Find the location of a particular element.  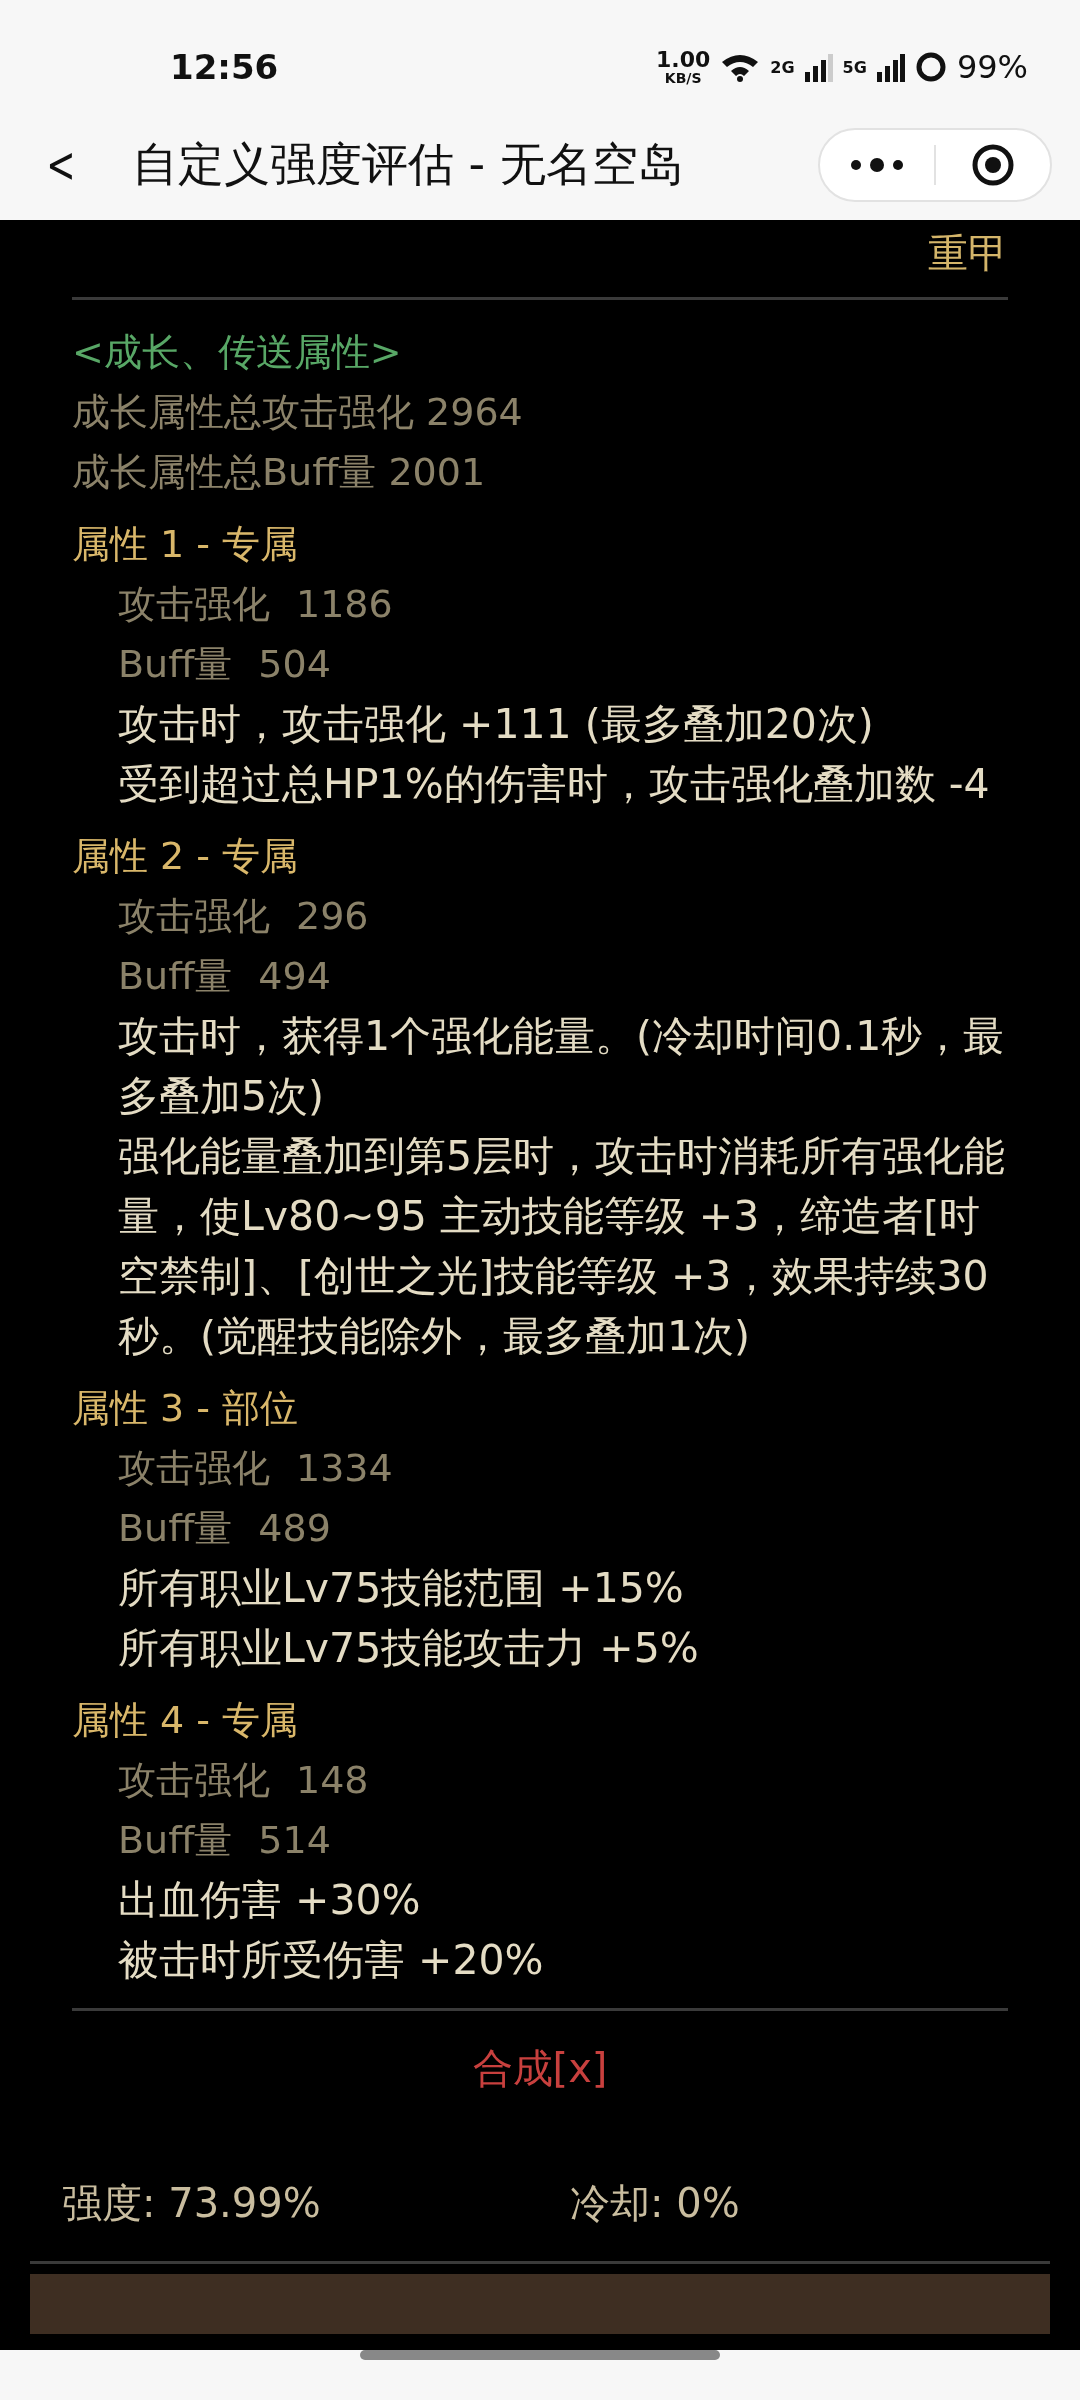

effect-text: 攻击时，攻击强化 +111 (最多叠加20次) is located at coordinates (496, 724).